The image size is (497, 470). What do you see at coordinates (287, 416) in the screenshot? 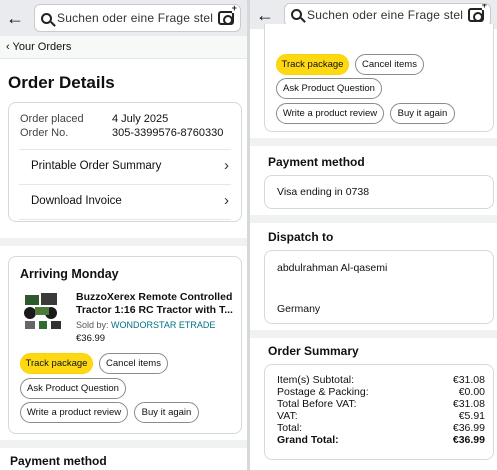
I see `summary-label: VAT:` at bounding box center [287, 416].